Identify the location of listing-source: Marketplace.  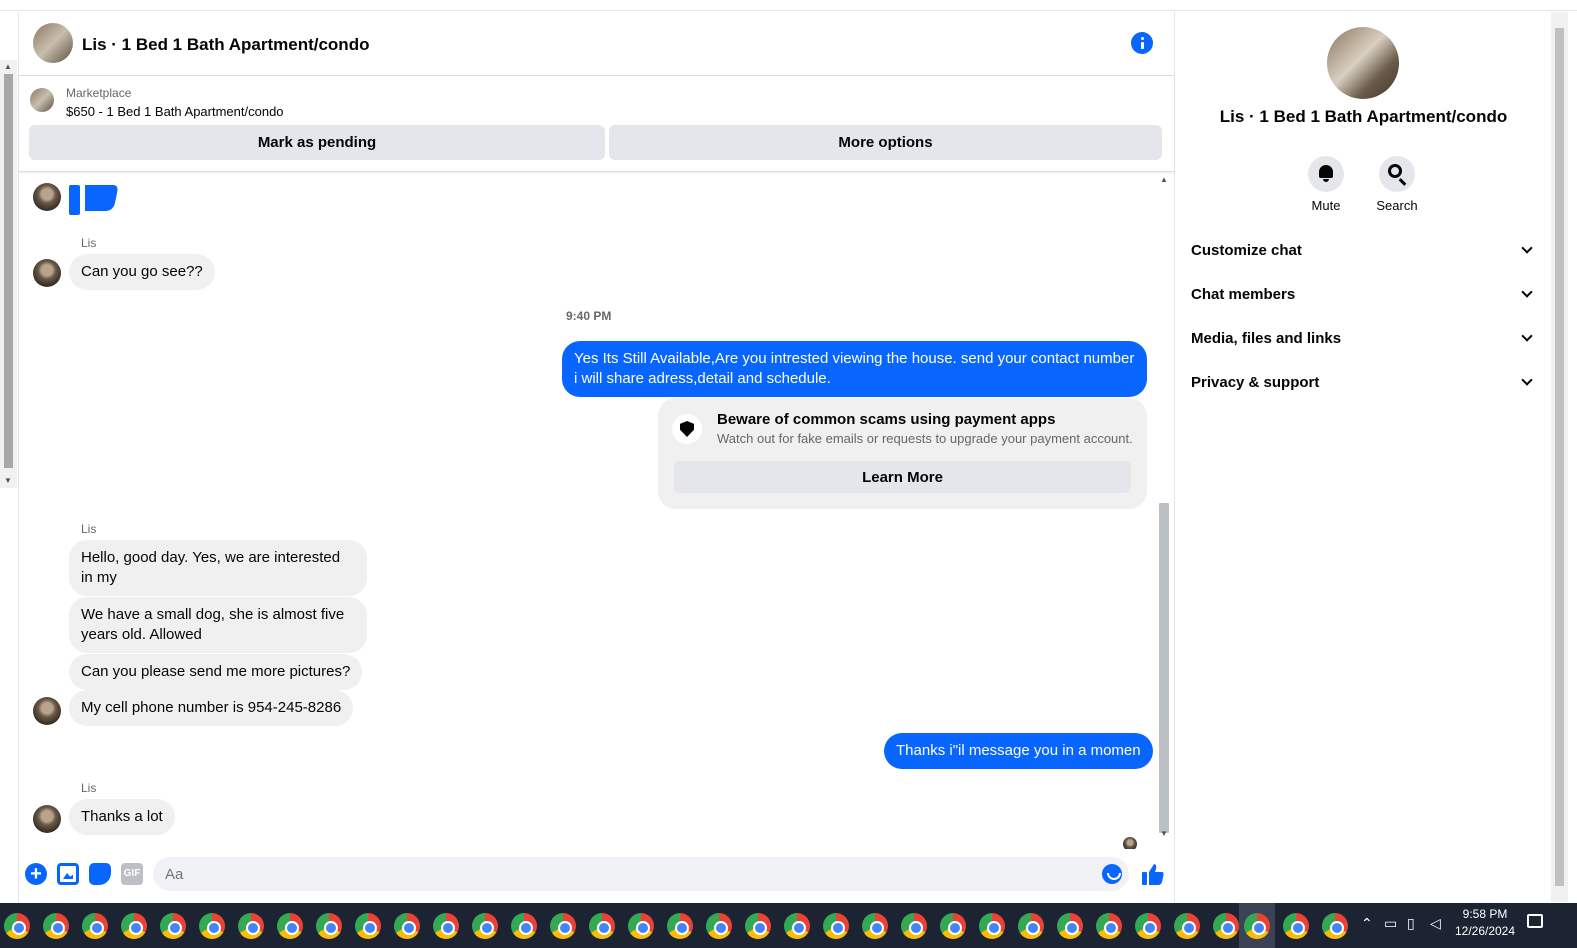
(99, 93).